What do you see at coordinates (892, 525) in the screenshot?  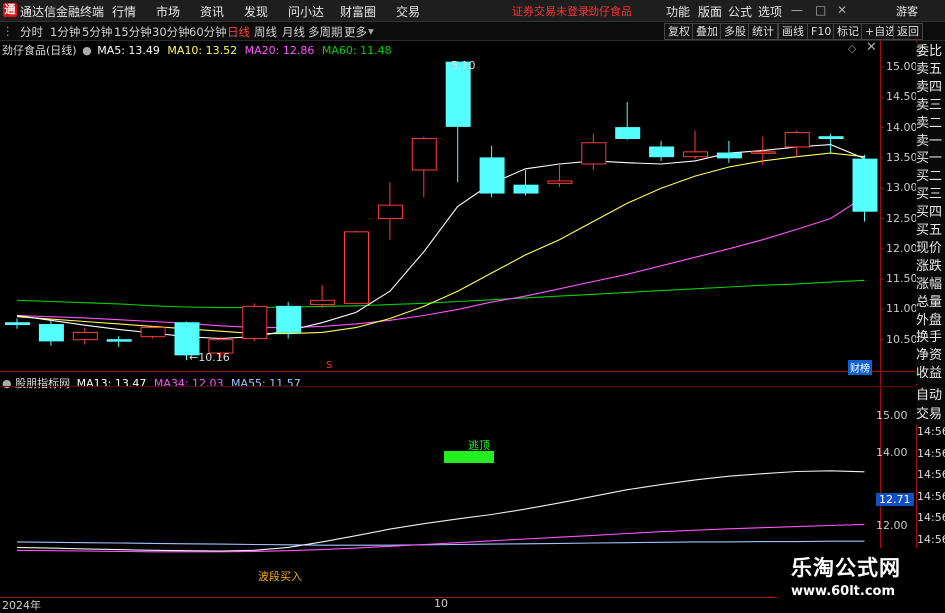 I see `sub-tick-label: 12.00` at bounding box center [892, 525].